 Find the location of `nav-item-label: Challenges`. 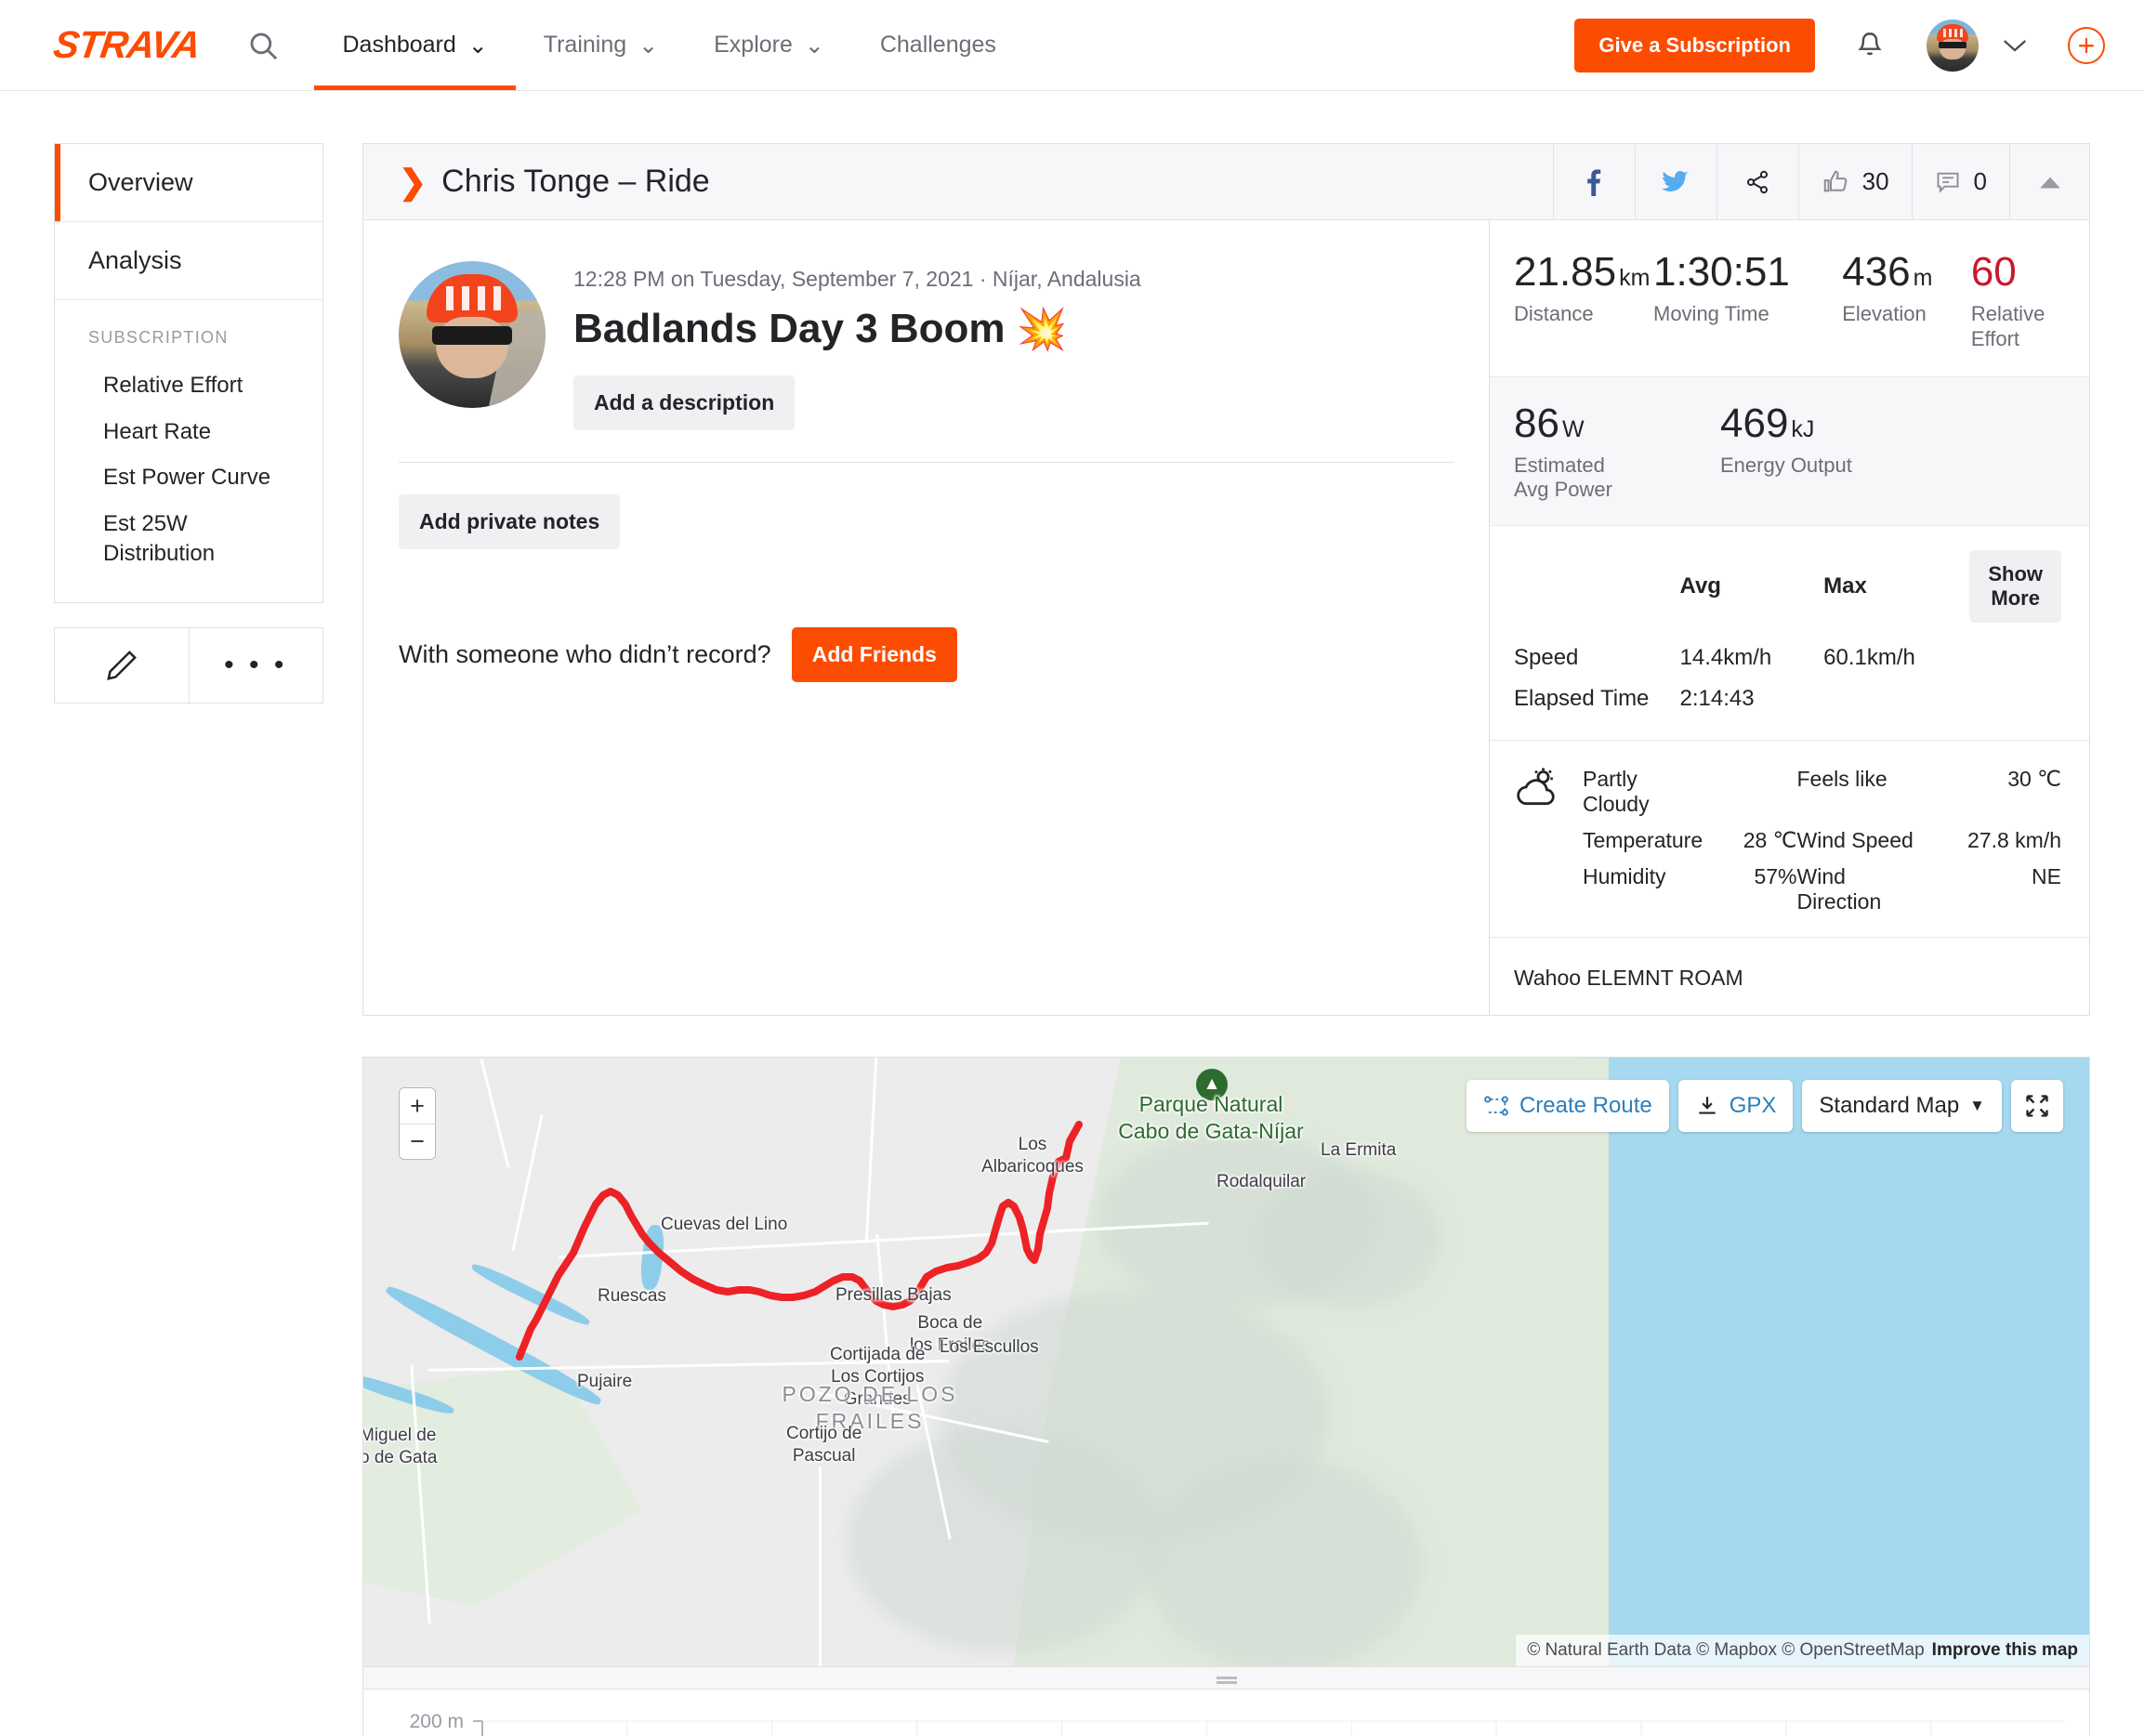

nav-item-label: Challenges is located at coordinates (937, 45).